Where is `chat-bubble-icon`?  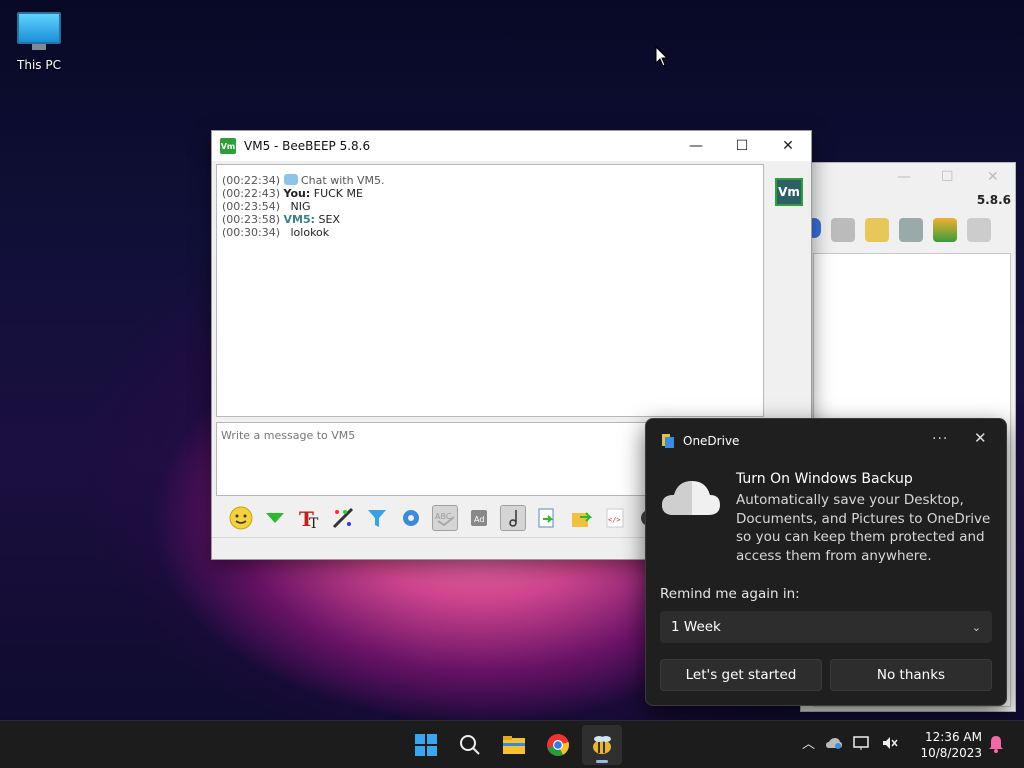 chat-bubble-icon is located at coordinates (290, 179).